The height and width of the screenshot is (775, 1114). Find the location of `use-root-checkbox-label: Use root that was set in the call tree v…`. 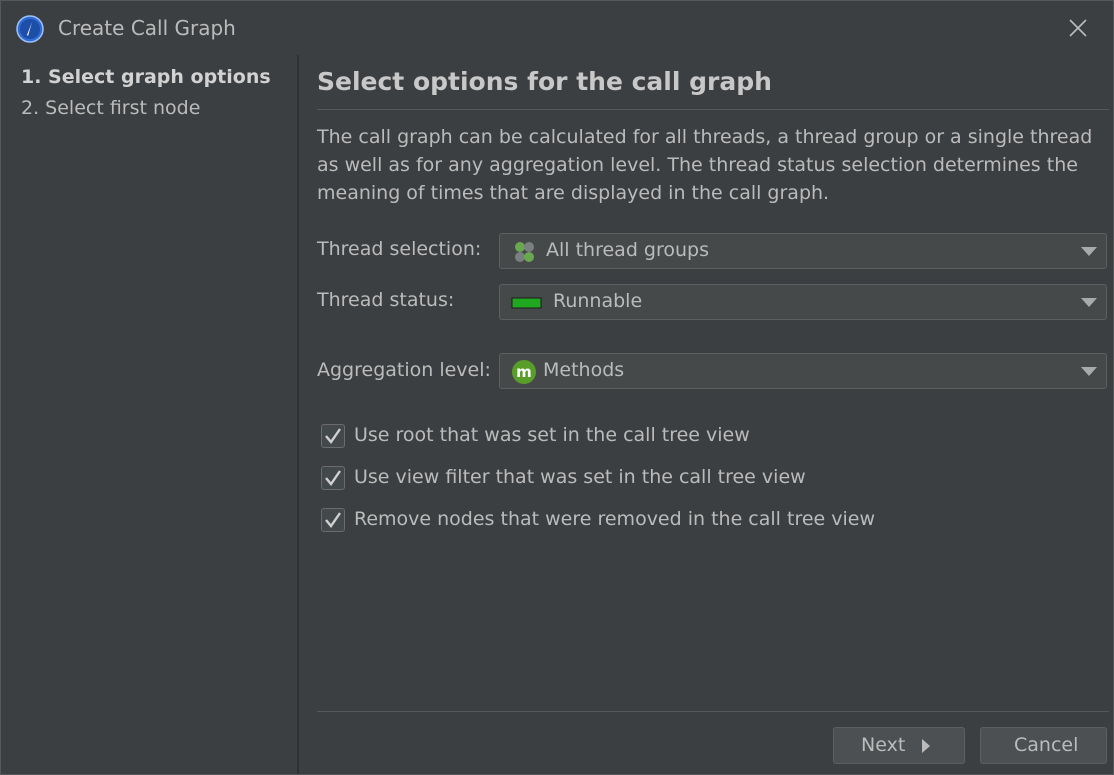

use-root-checkbox-label: Use root that was set in the call tree v… is located at coordinates (552, 435).